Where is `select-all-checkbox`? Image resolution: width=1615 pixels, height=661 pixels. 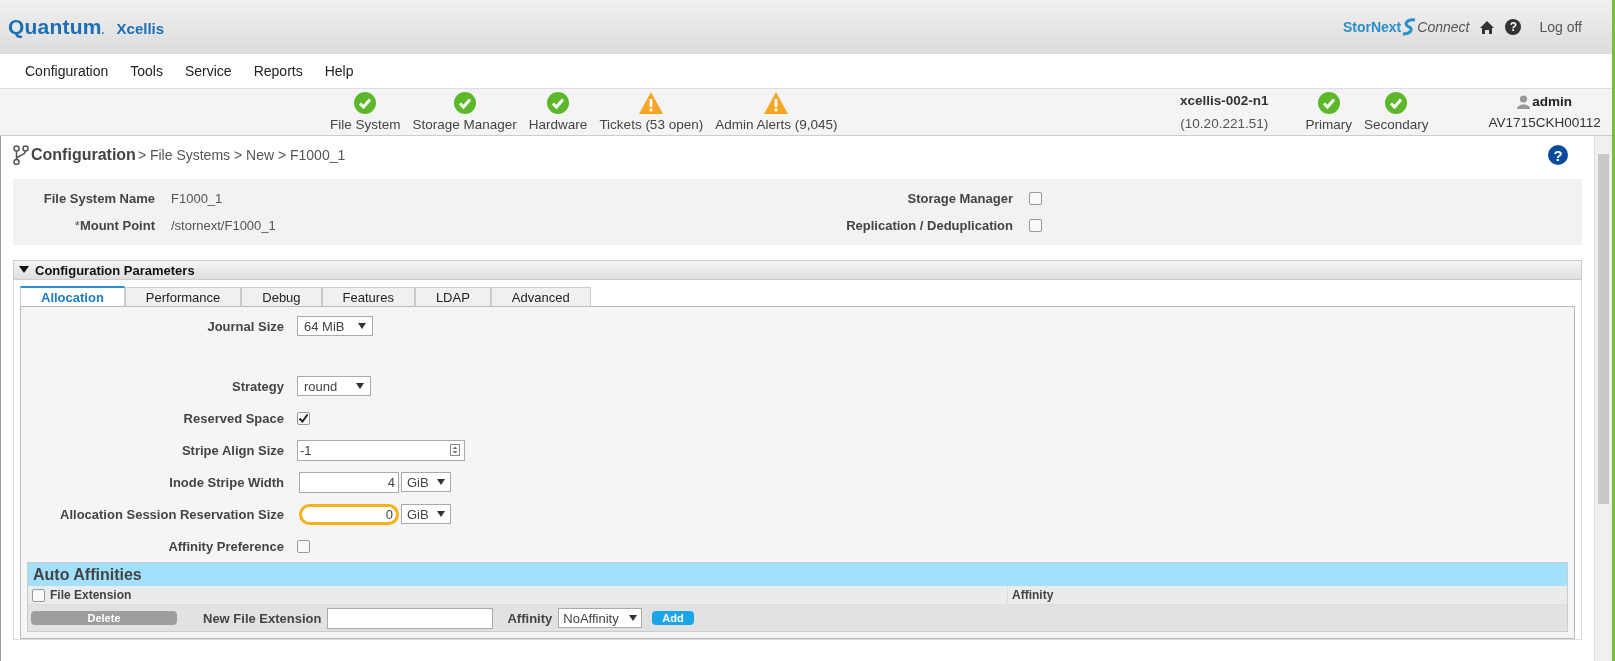 select-all-checkbox is located at coordinates (38, 595).